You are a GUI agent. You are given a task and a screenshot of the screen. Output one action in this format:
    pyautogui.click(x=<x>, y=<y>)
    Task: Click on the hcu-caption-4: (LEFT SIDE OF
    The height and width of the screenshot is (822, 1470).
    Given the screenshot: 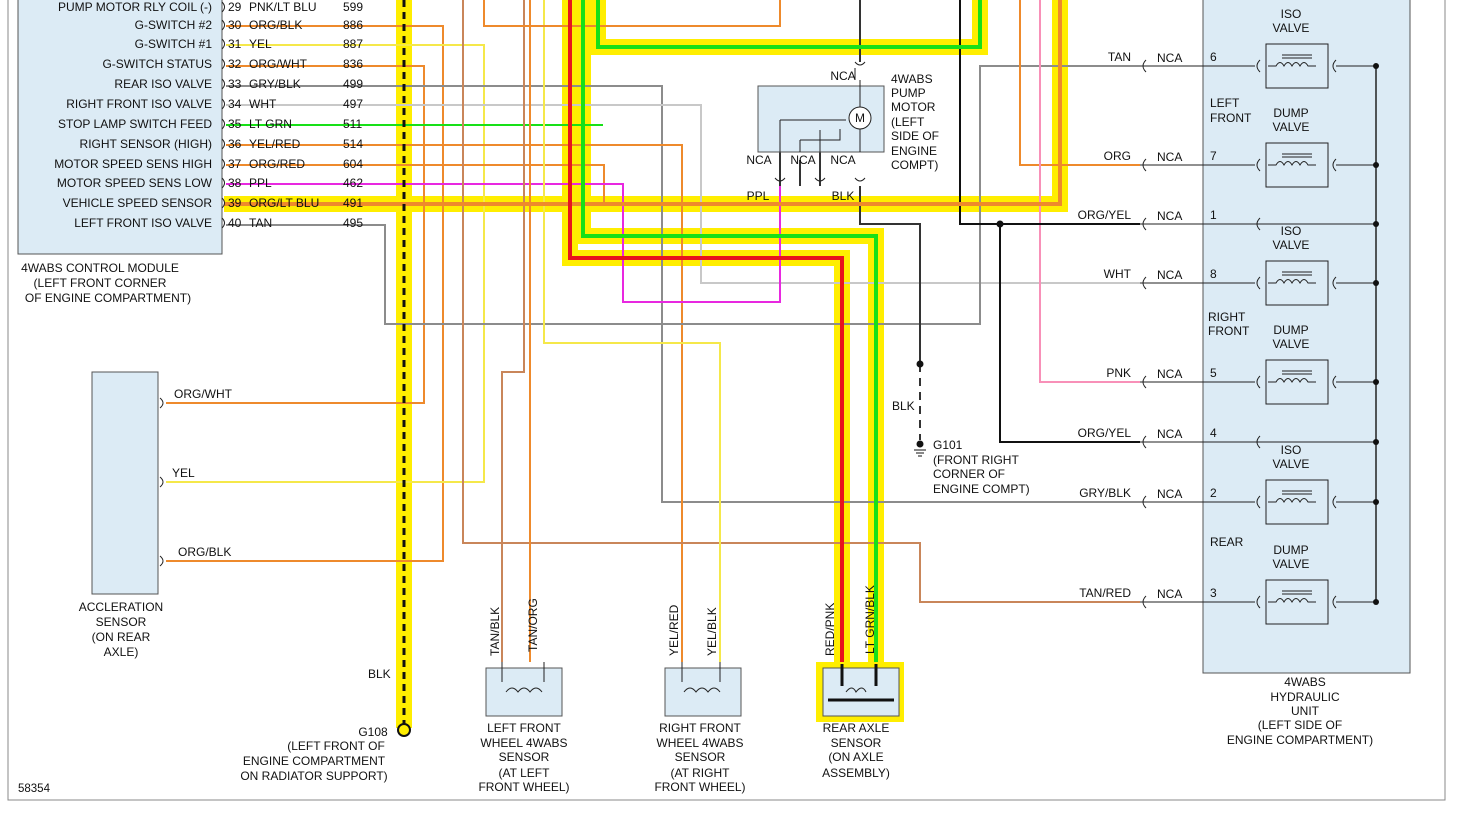 What is the action you would take?
    pyautogui.click(x=1300, y=725)
    